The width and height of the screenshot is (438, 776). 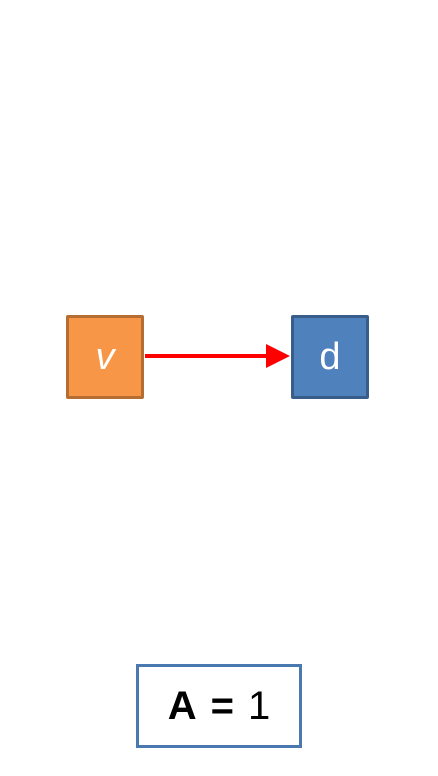 What do you see at coordinates (222, 705) in the screenshot?
I see `equation-equals: =` at bounding box center [222, 705].